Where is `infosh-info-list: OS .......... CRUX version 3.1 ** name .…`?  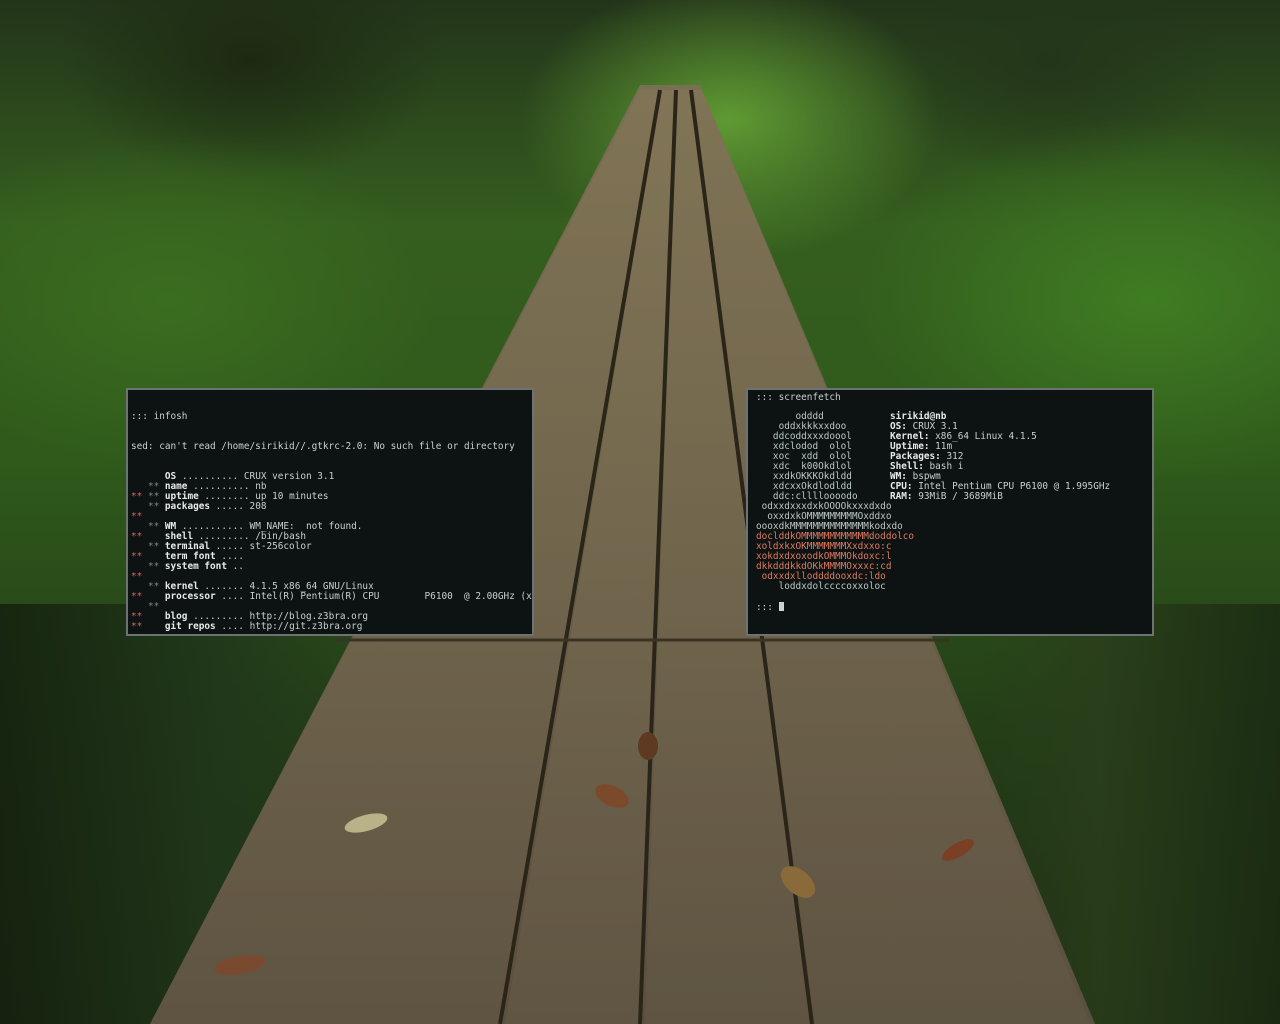
infosh-info-list: OS .......... CRUX version 3.1 ** name .… is located at coordinates (331, 552).